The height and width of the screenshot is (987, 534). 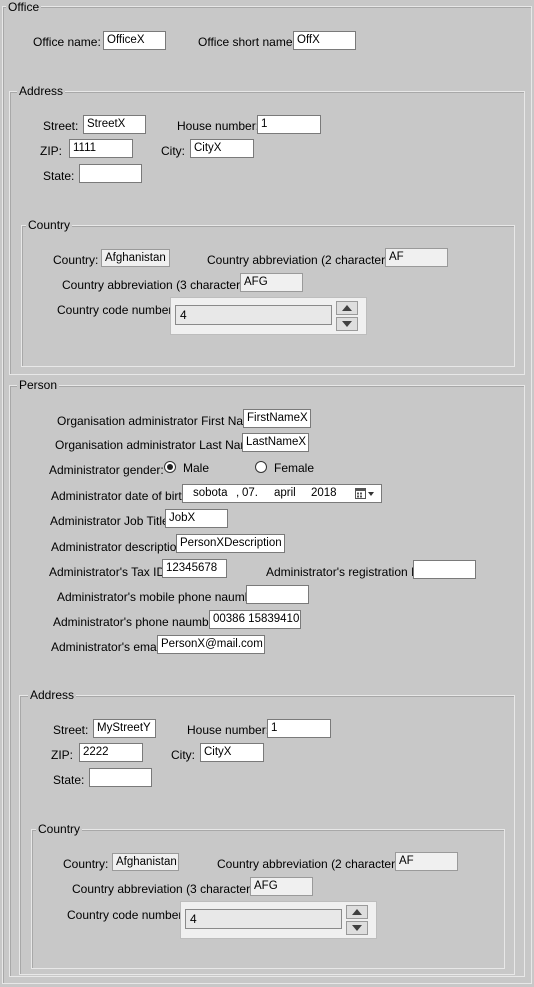 What do you see at coordinates (41, 91) in the screenshot?
I see `office-address-title: Address` at bounding box center [41, 91].